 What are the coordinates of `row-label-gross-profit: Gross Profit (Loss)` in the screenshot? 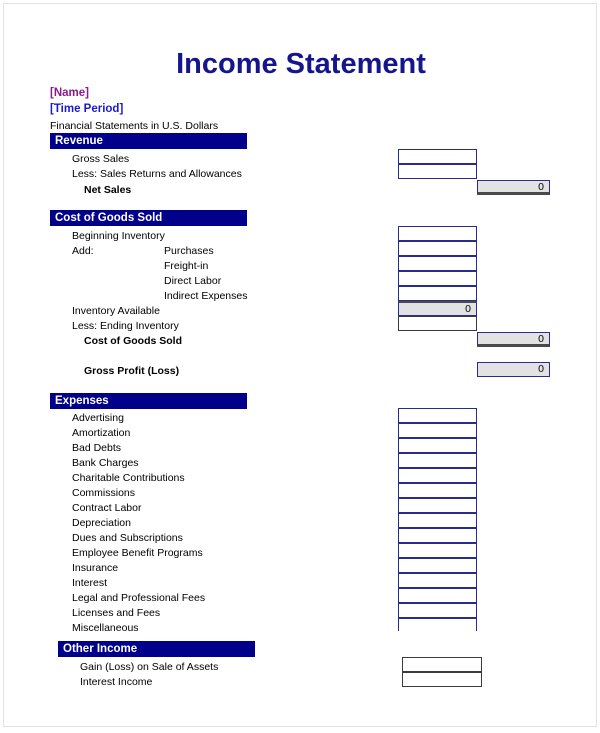 It's located at (132, 371).